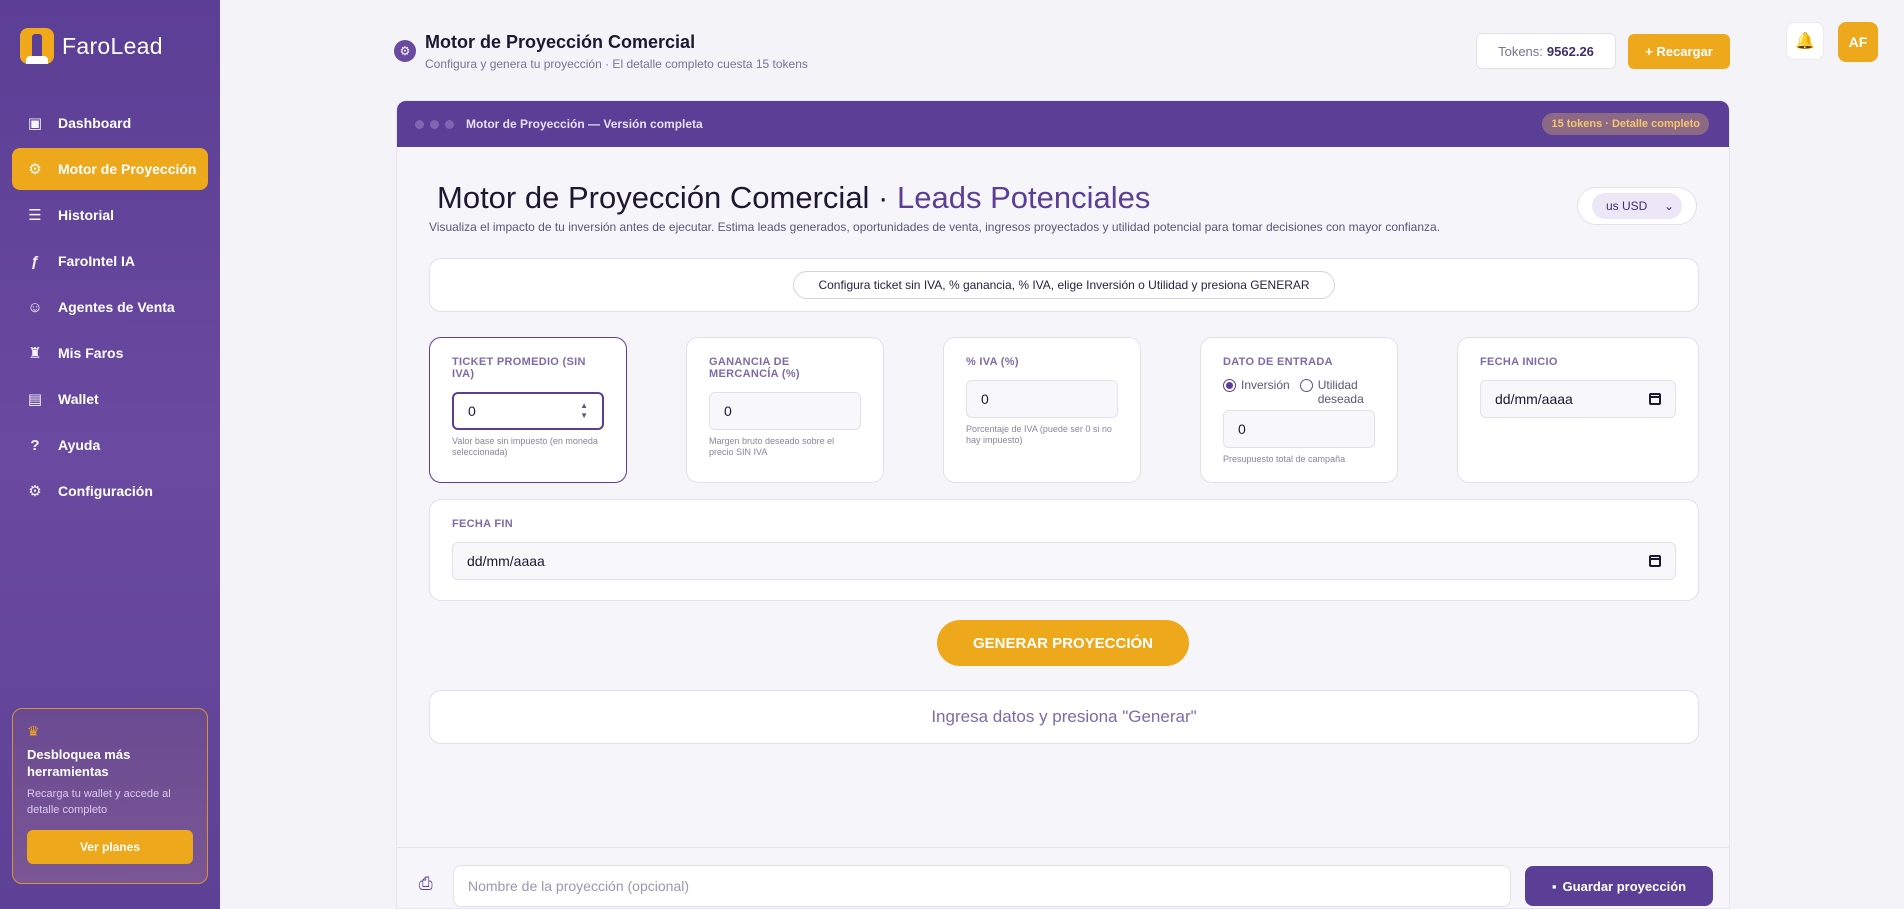 This screenshot has width=1904, height=909. Describe the element at coordinates (584, 411) in the screenshot. I see `number-stepper-icon: ▲ ▼` at that location.